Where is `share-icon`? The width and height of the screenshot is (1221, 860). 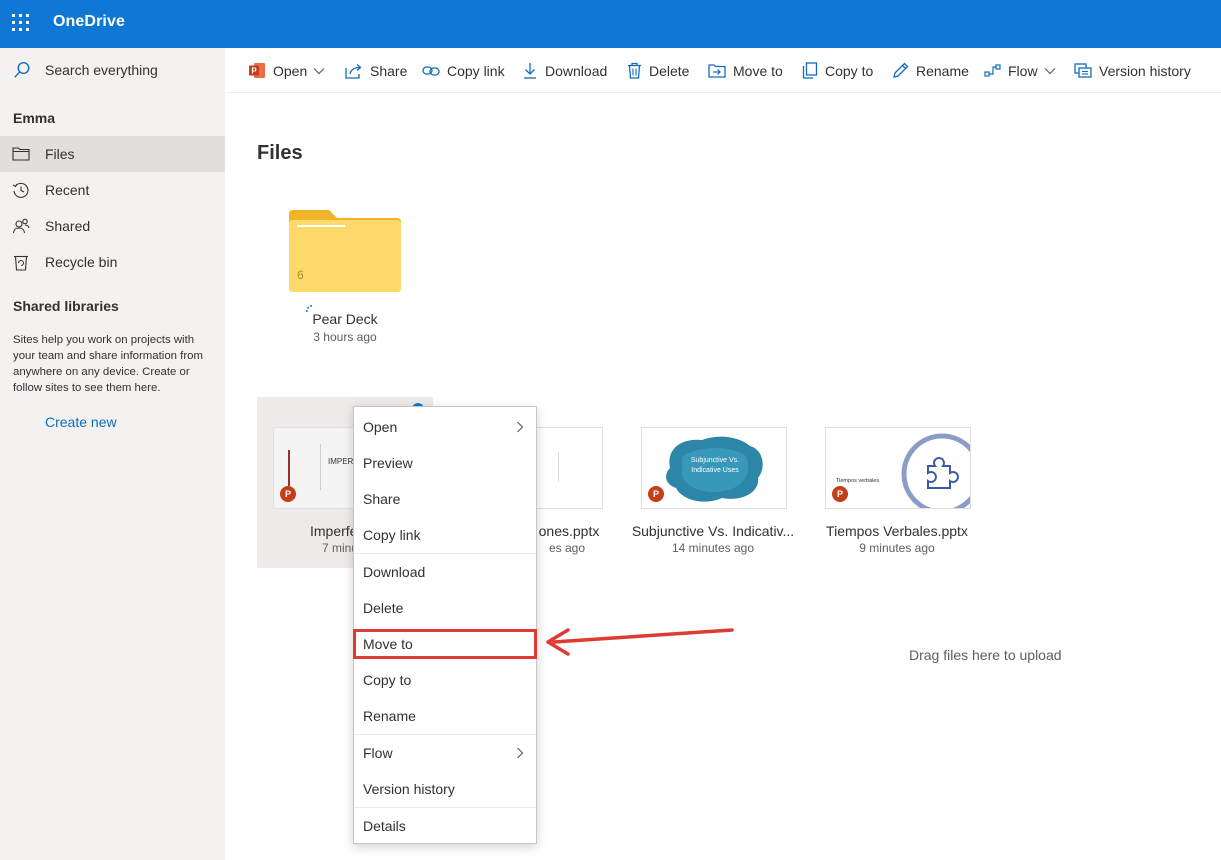 share-icon is located at coordinates (353, 71).